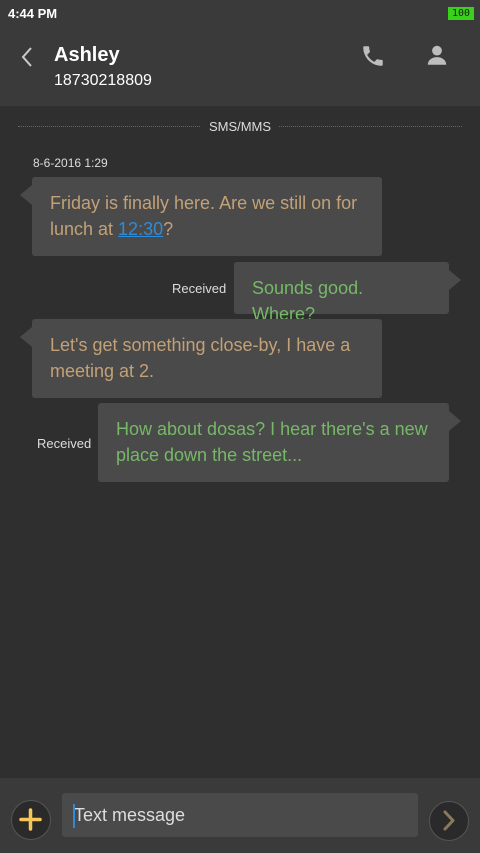 The height and width of the screenshot is (853, 480). Describe the element at coordinates (240, 14) in the screenshot. I see `status-bar: 4:44 PM 100` at that location.